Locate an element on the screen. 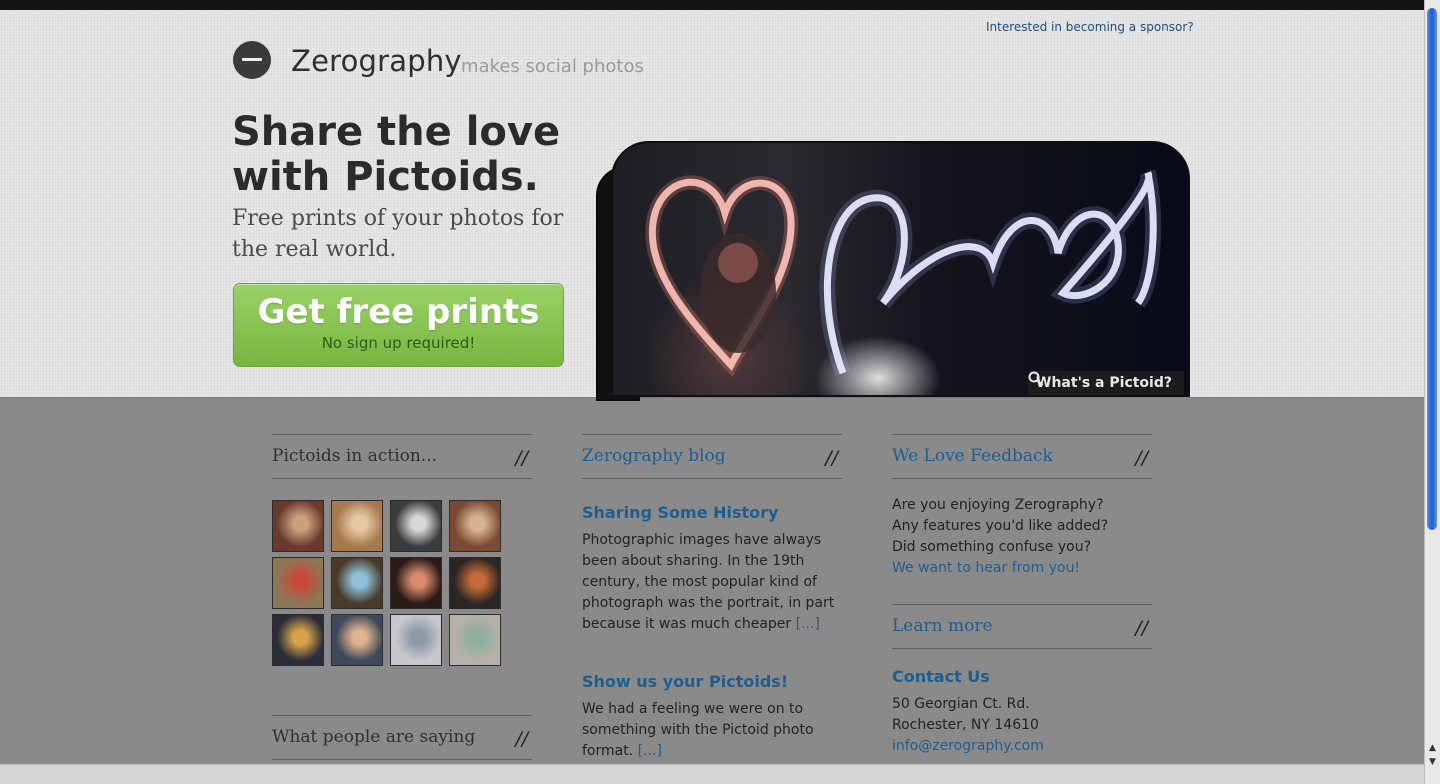 The height and width of the screenshot is (784, 1440). brand-name: Zerography is located at coordinates (376, 61).